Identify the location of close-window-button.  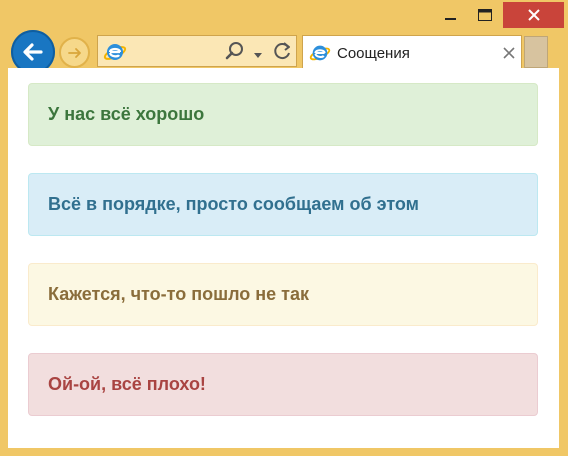
(533, 15).